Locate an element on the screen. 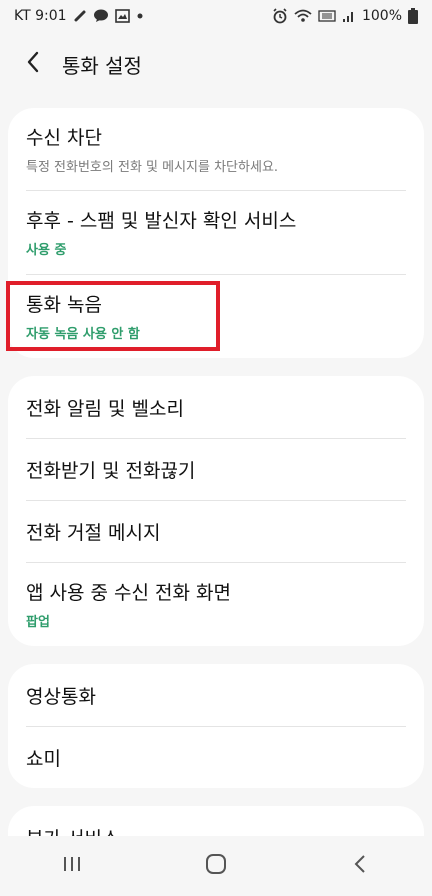  app-bar: 통화 설정 is located at coordinates (216, 64).